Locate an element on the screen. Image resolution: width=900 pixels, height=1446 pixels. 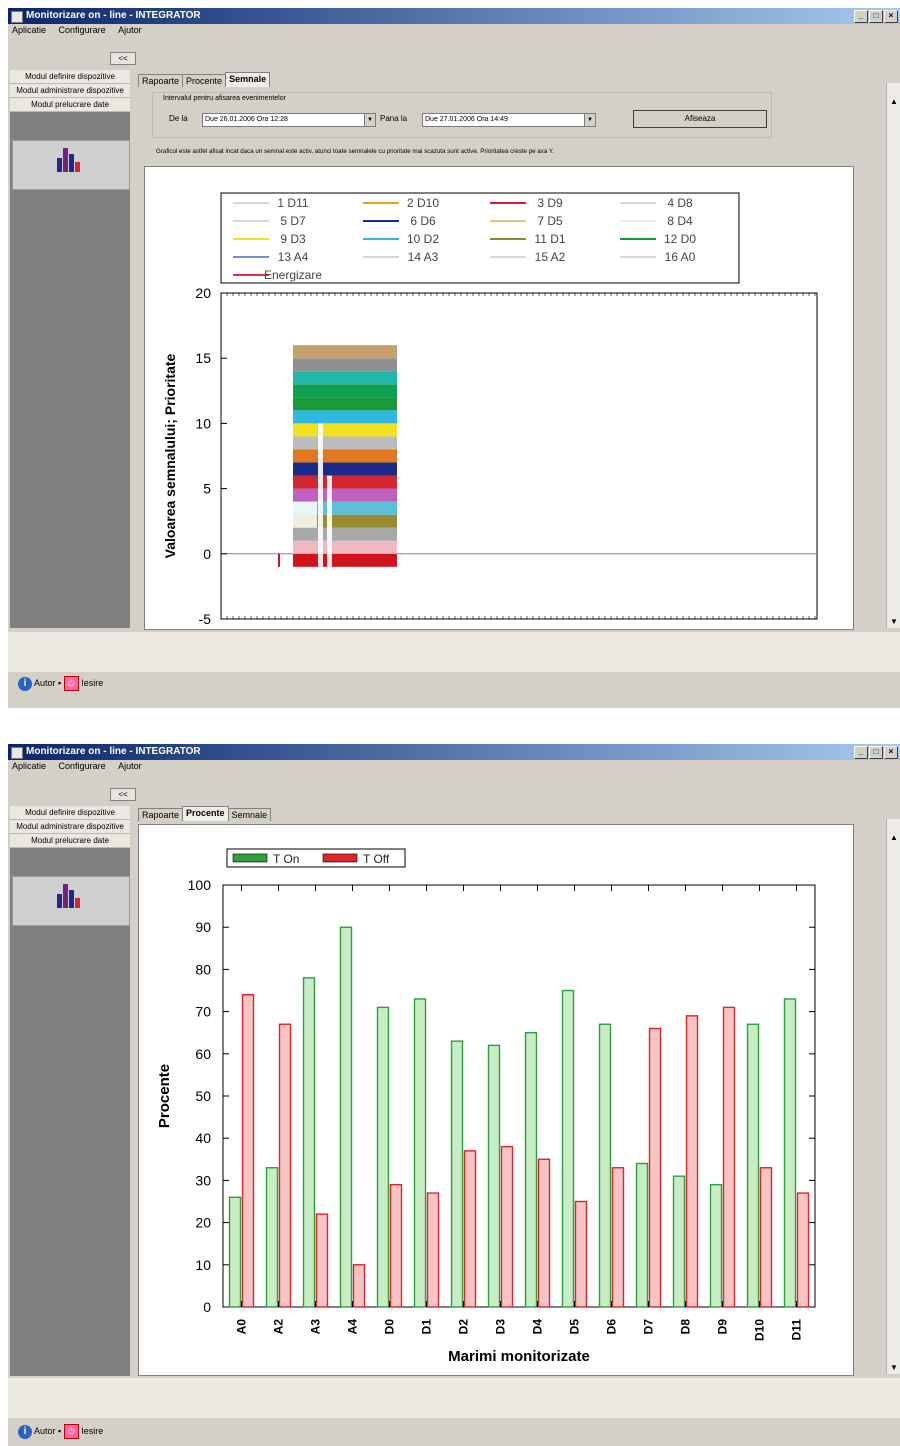
x-tick-label: A2 is located at coordinates (279, 1327).